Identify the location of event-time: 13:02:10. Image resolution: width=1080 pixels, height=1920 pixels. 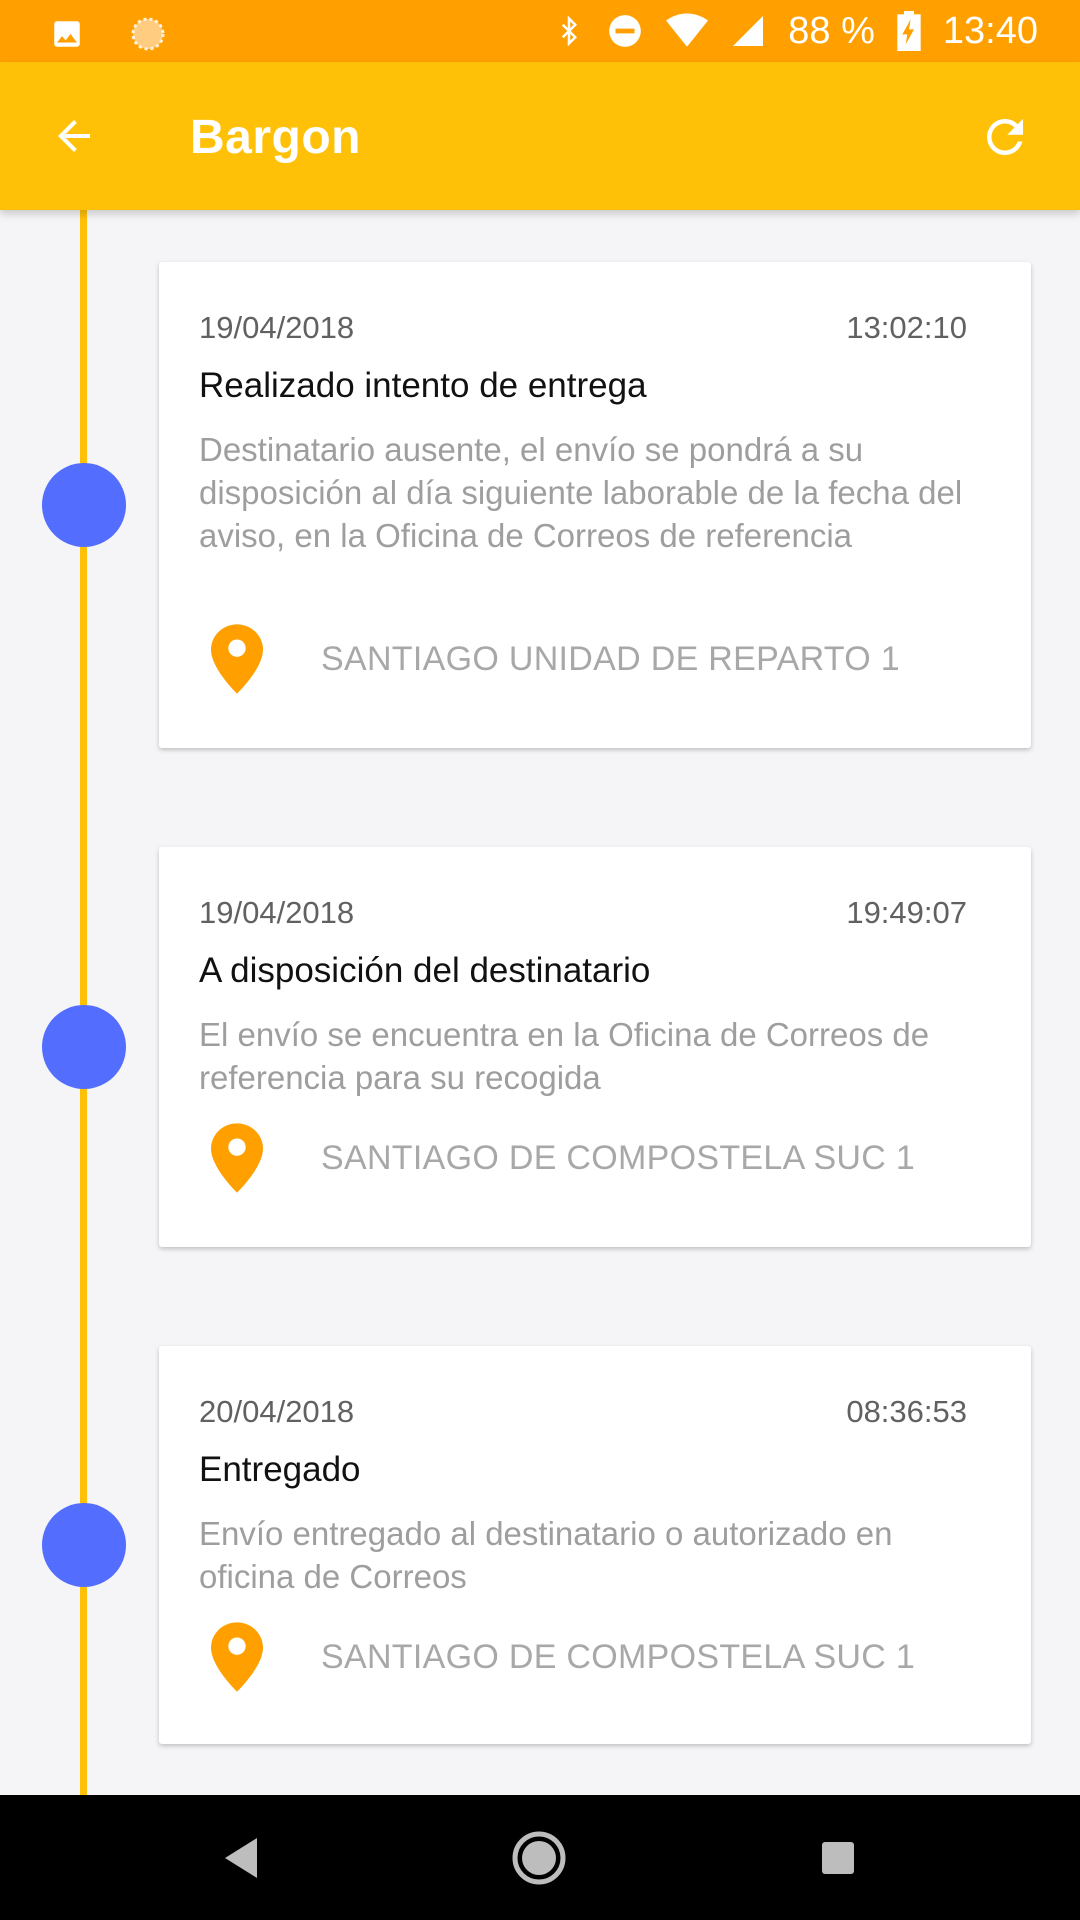
(906, 327).